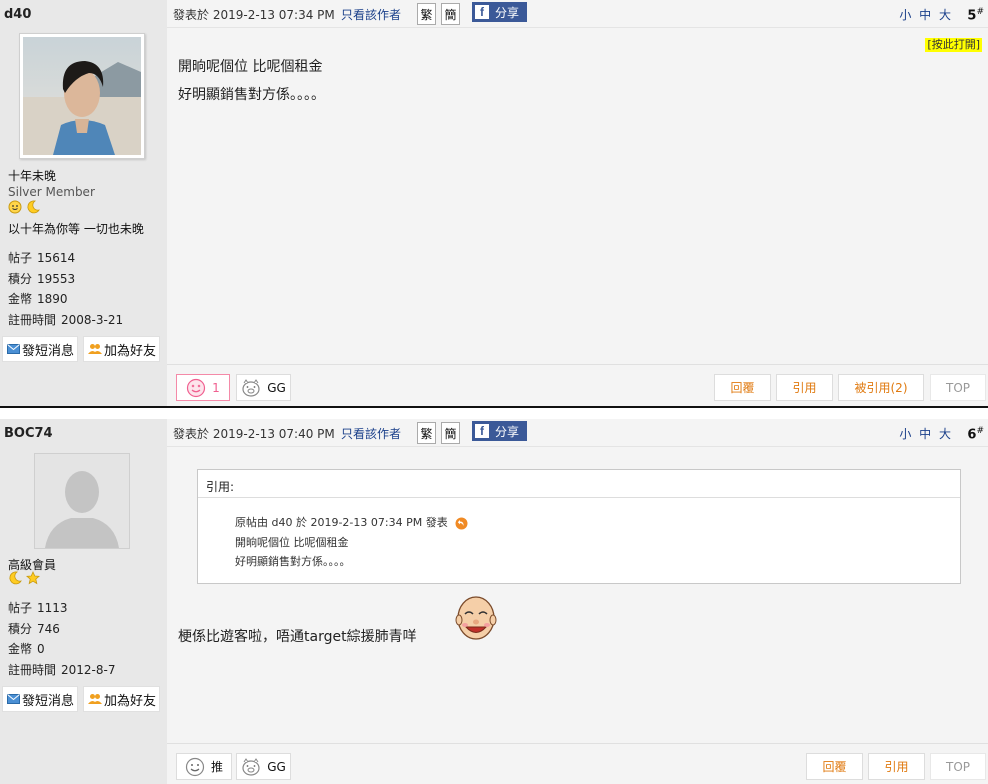 The image size is (988, 784). I want to click on stat-reg-date: 註冊時間 2012-8-7, so click(62, 670).